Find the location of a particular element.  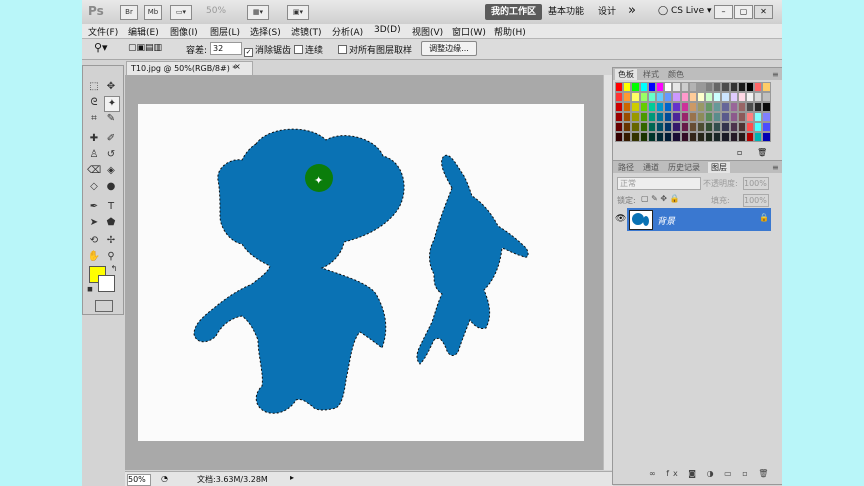

tab-color: 颜色 is located at coordinates (676, 74).